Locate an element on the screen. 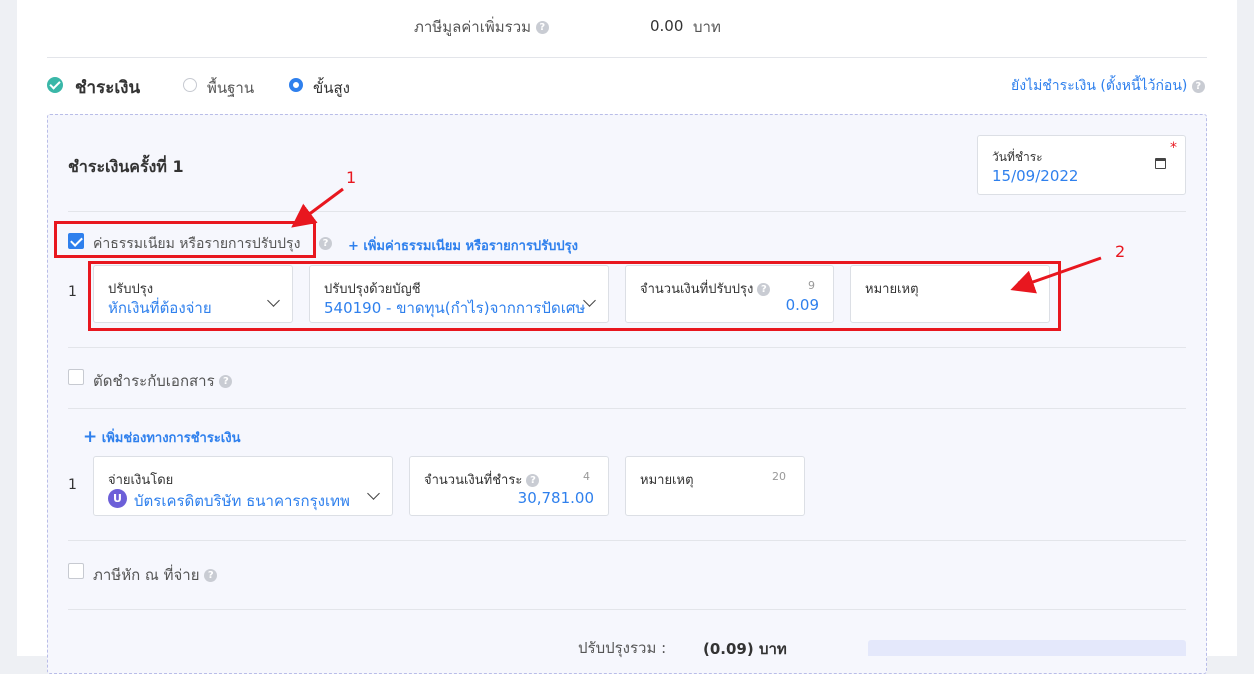  annotation-arrows is located at coordinates (696, 240).